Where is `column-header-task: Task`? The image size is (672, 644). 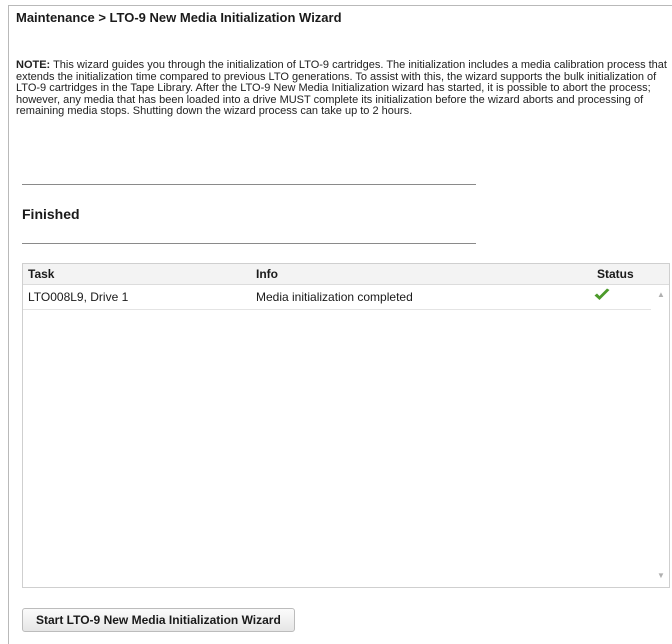
column-header-task: Task is located at coordinates (41, 274).